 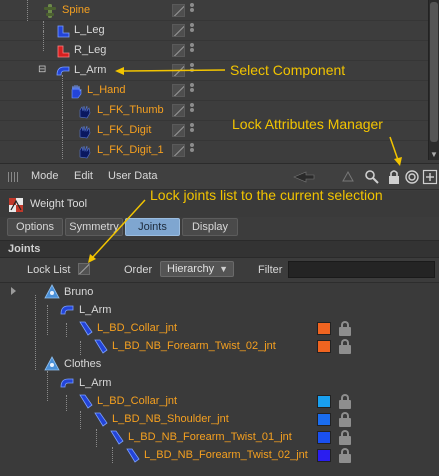 I want to click on target-icon, so click(x=412, y=177).